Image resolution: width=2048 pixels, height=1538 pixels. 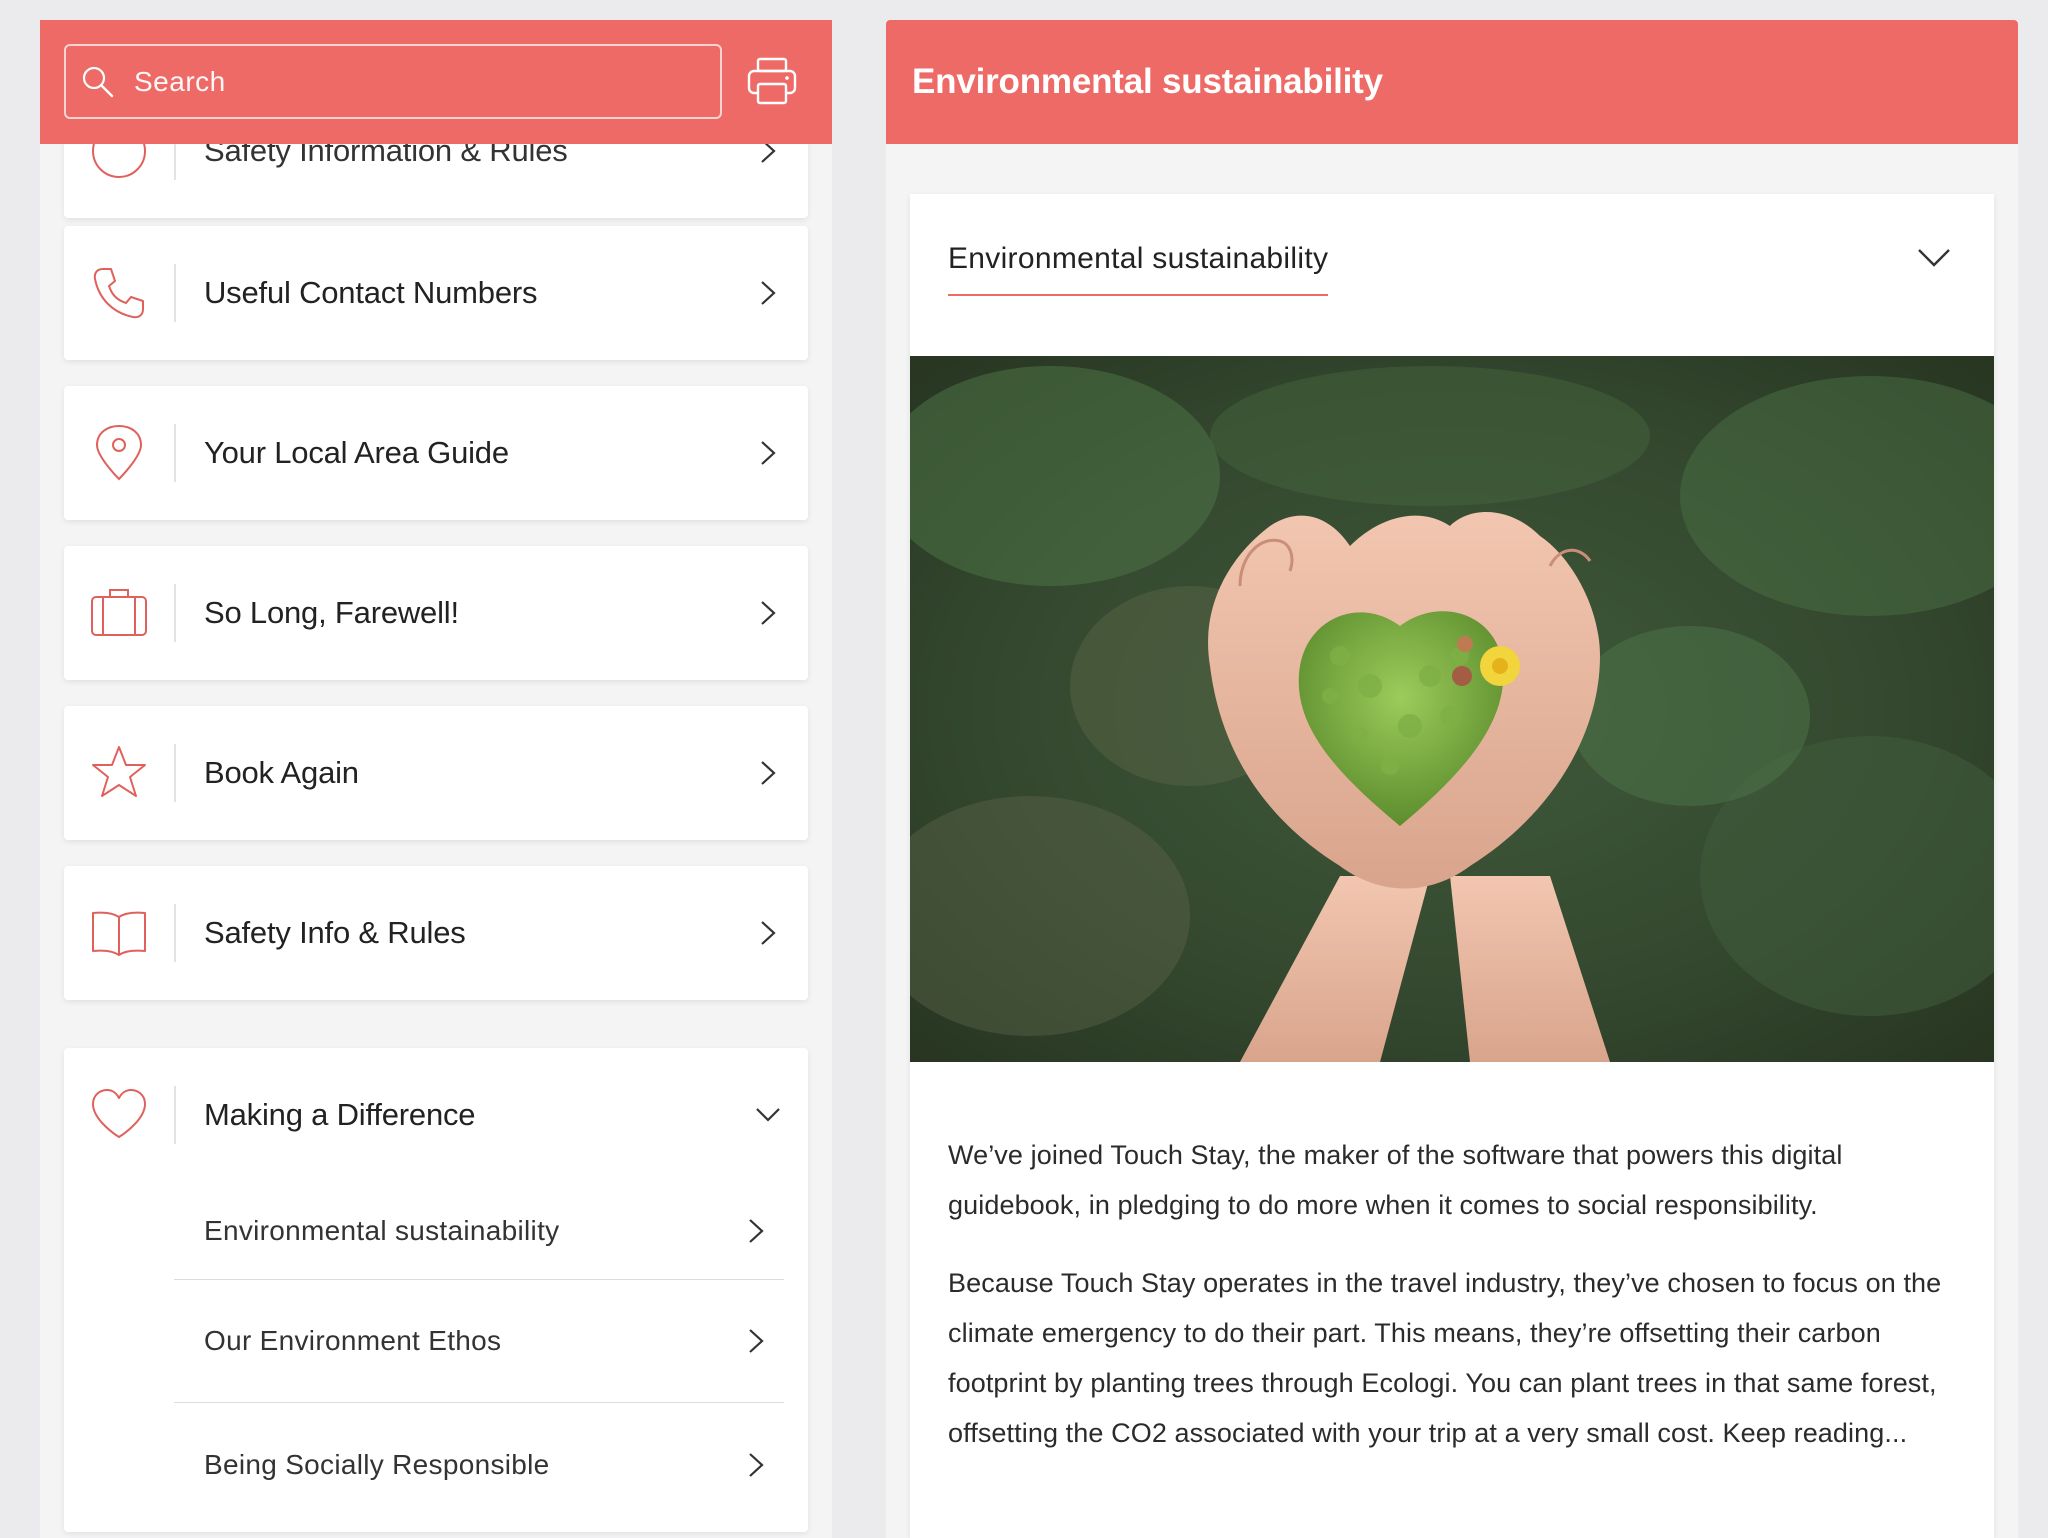 What do you see at coordinates (382, 1230) in the screenshot?
I see `sub-item-label: Environmental sustainability` at bounding box center [382, 1230].